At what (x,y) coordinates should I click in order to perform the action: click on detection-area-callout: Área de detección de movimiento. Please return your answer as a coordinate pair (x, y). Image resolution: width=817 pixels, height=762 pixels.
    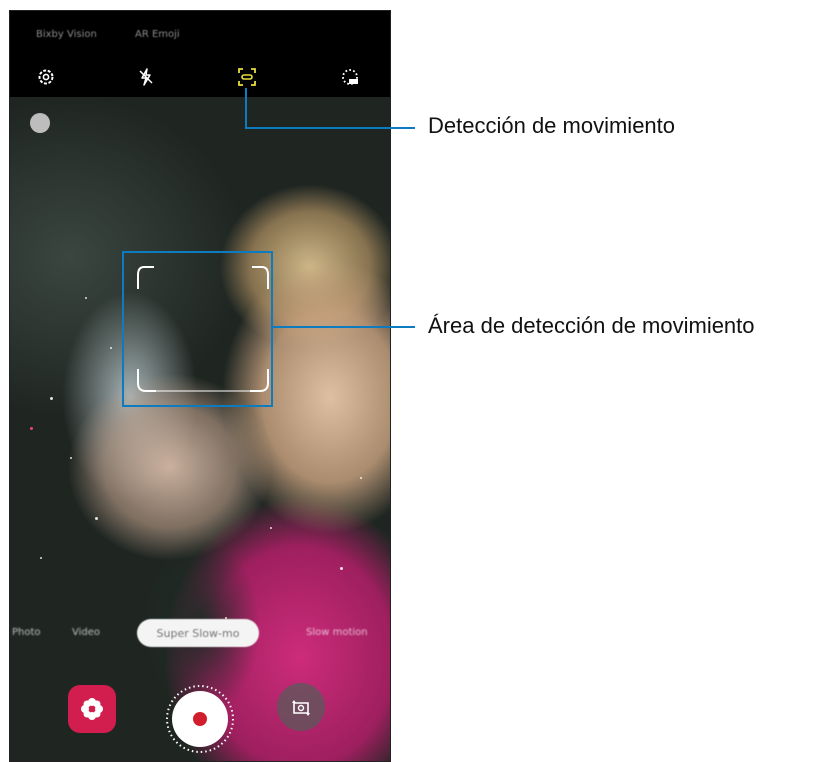
    Looking at the image, I should click on (591, 325).